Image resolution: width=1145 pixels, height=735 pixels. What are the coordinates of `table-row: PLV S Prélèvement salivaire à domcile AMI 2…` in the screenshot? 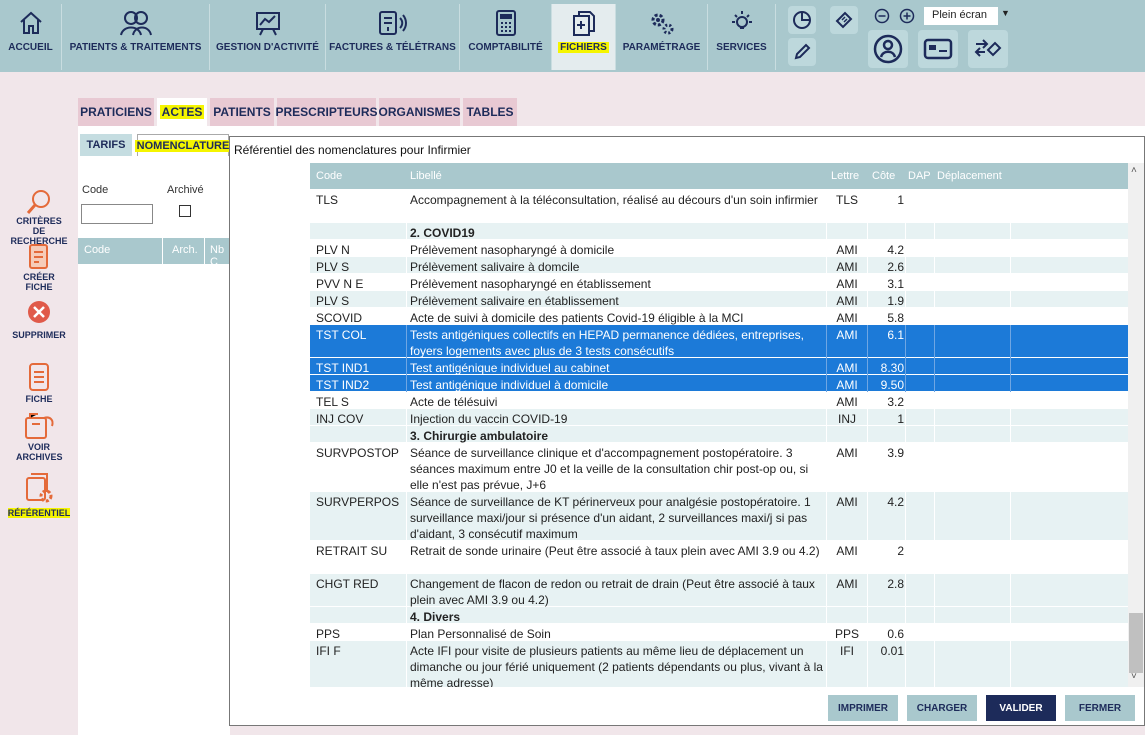 It's located at (719, 265).